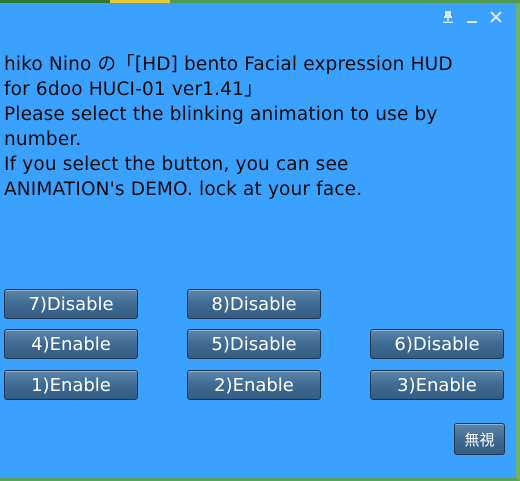  I want to click on message-line: for 6doo HUCI-01 ver1.41」, so click(133, 89).